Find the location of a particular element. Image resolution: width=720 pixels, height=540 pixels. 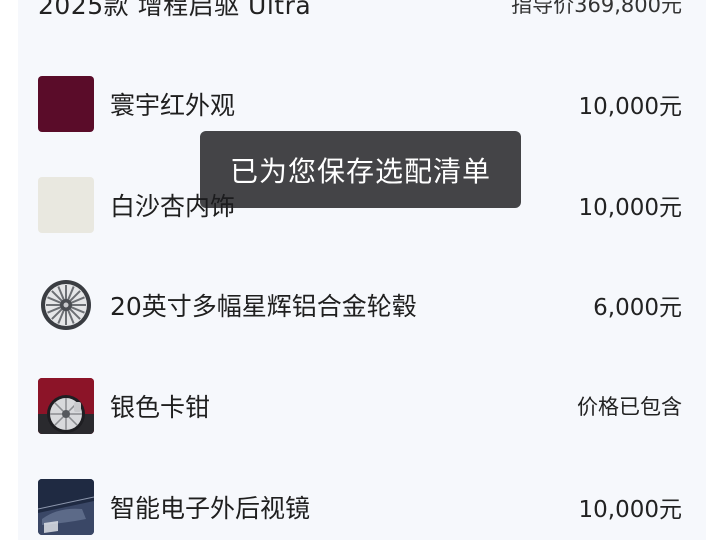

guide-price: 指导价369,800元 is located at coordinates (596, 8).